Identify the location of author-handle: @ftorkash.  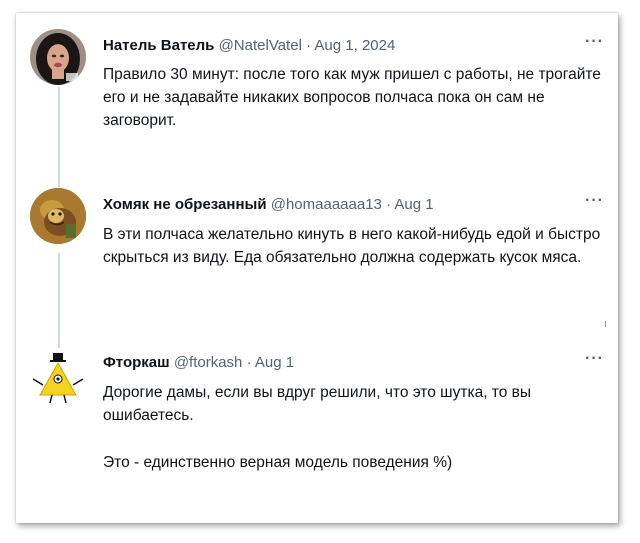
(208, 362).